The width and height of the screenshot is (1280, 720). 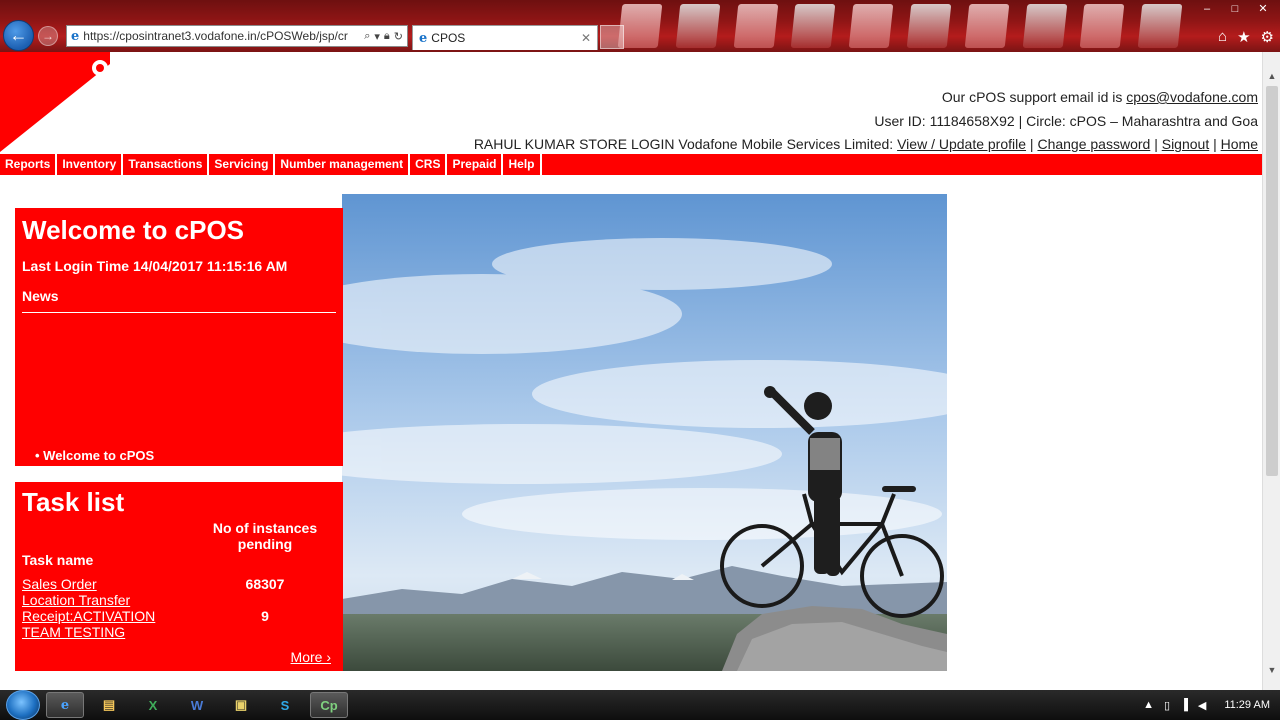 What do you see at coordinates (961, 144) in the screenshot?
I see `view-profile-link: View / Update profile` at bounding box center [961, 144].